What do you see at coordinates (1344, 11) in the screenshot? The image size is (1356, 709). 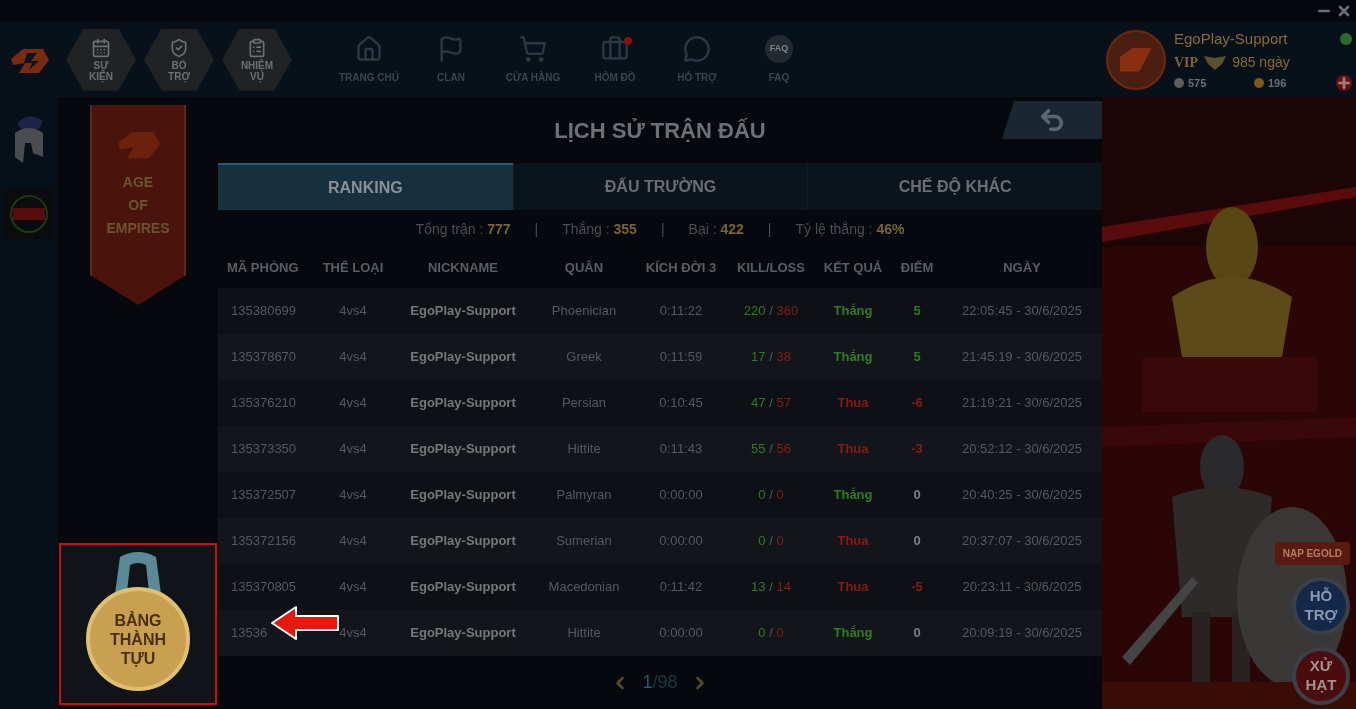 I see `close-icon` at bounding box center [1344, 11].